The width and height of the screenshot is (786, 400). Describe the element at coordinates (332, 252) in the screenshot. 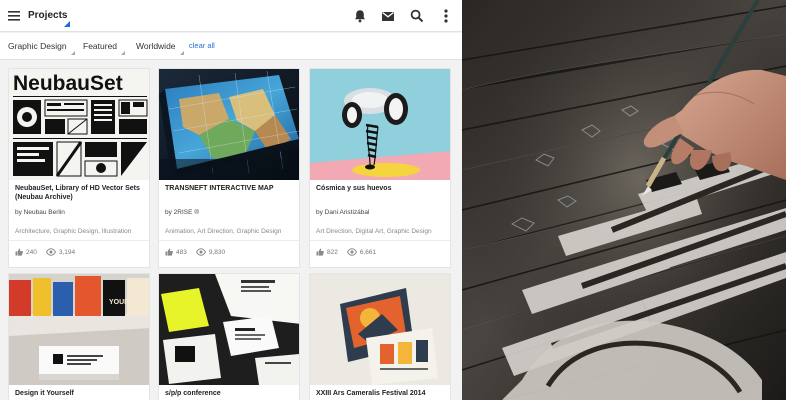

I see `appreciation-count: 822` at that location.